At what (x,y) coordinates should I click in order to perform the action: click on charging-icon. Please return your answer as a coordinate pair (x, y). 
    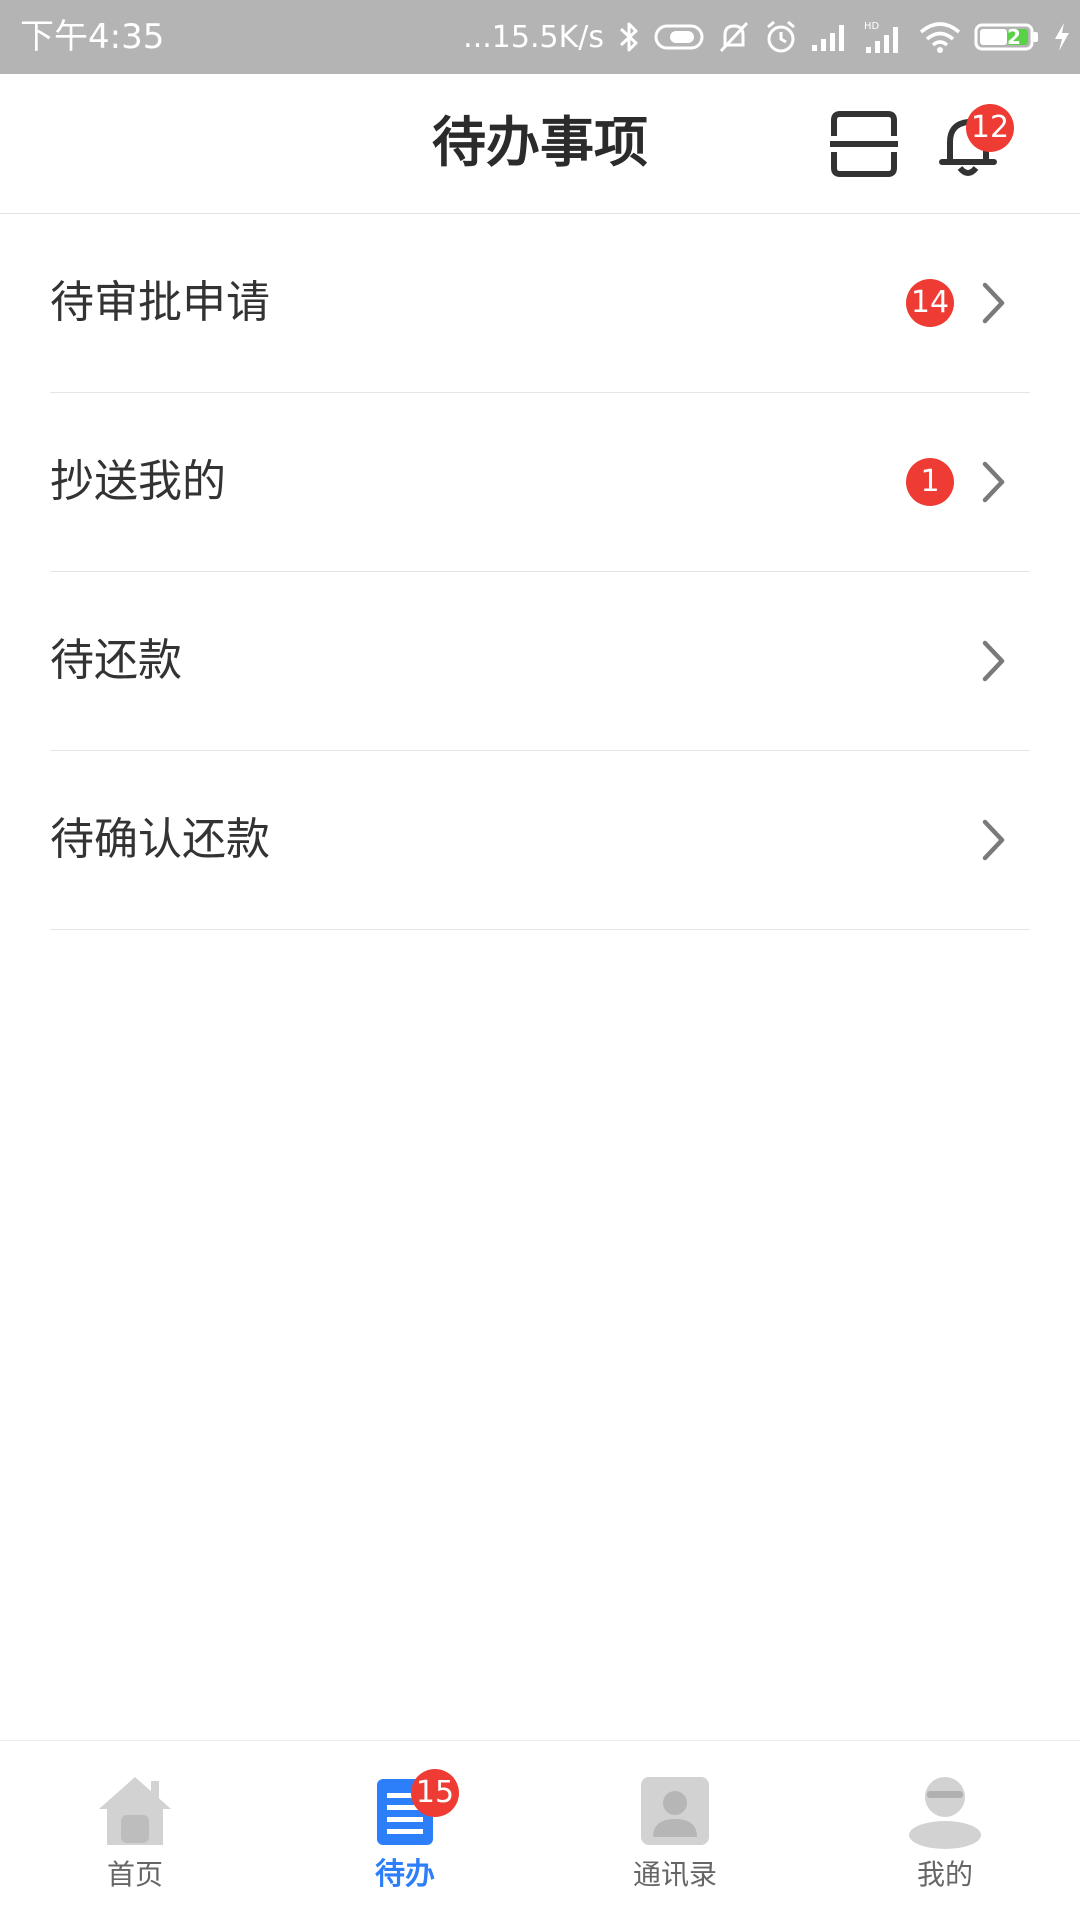
    Looking at the image, I should click on (1062, 37).